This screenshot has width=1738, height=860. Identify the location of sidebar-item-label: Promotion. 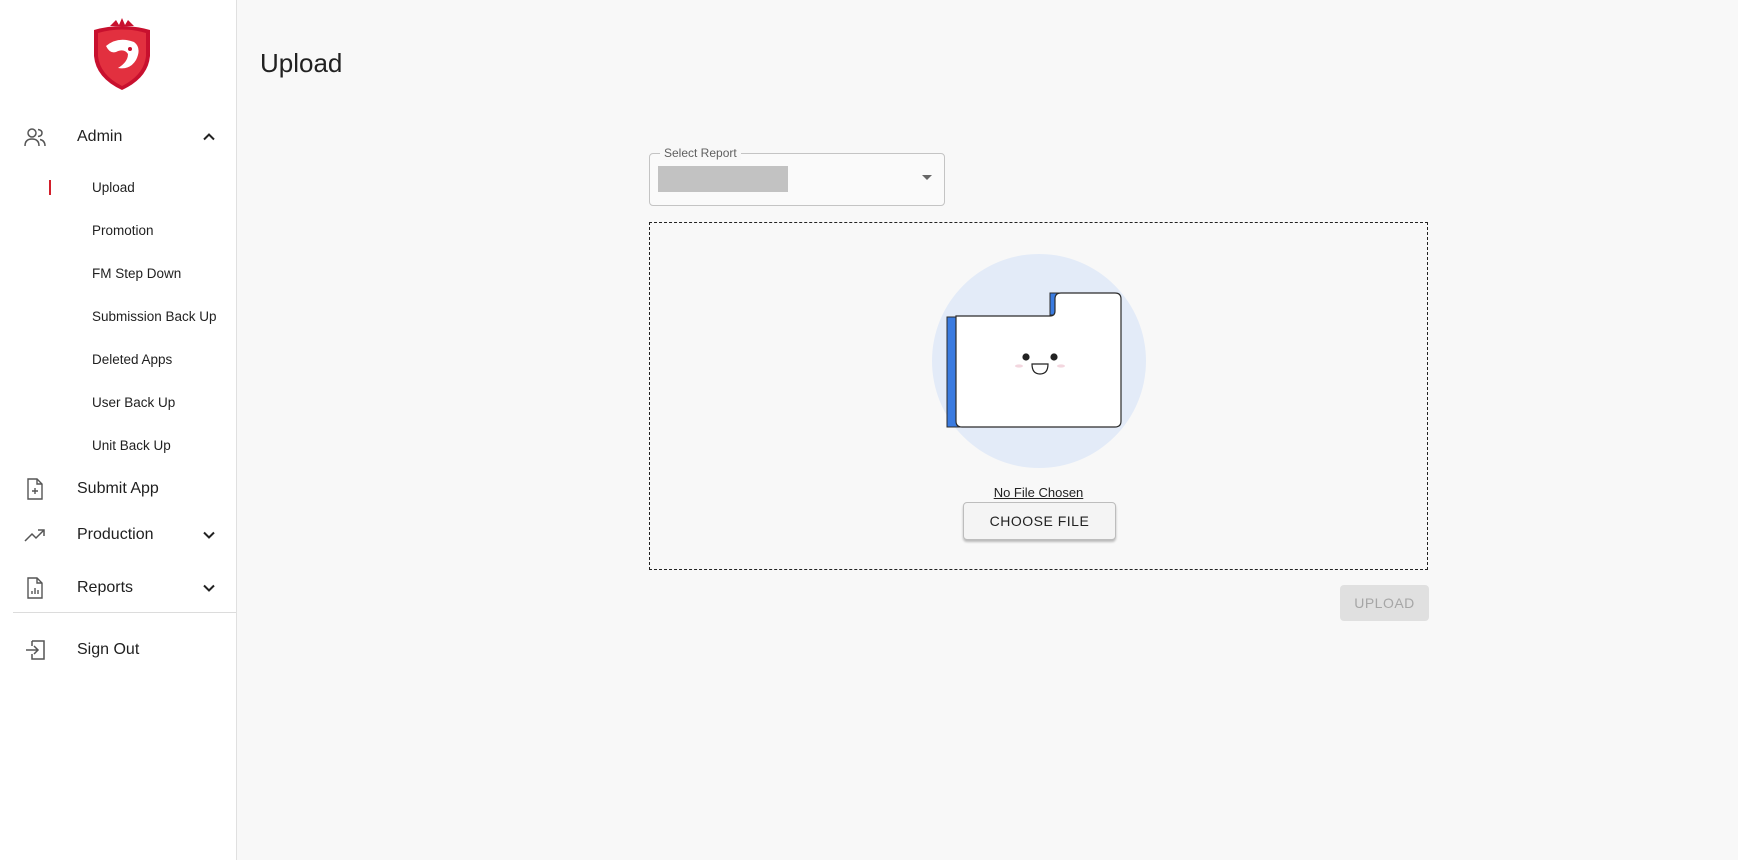
(123, 230).